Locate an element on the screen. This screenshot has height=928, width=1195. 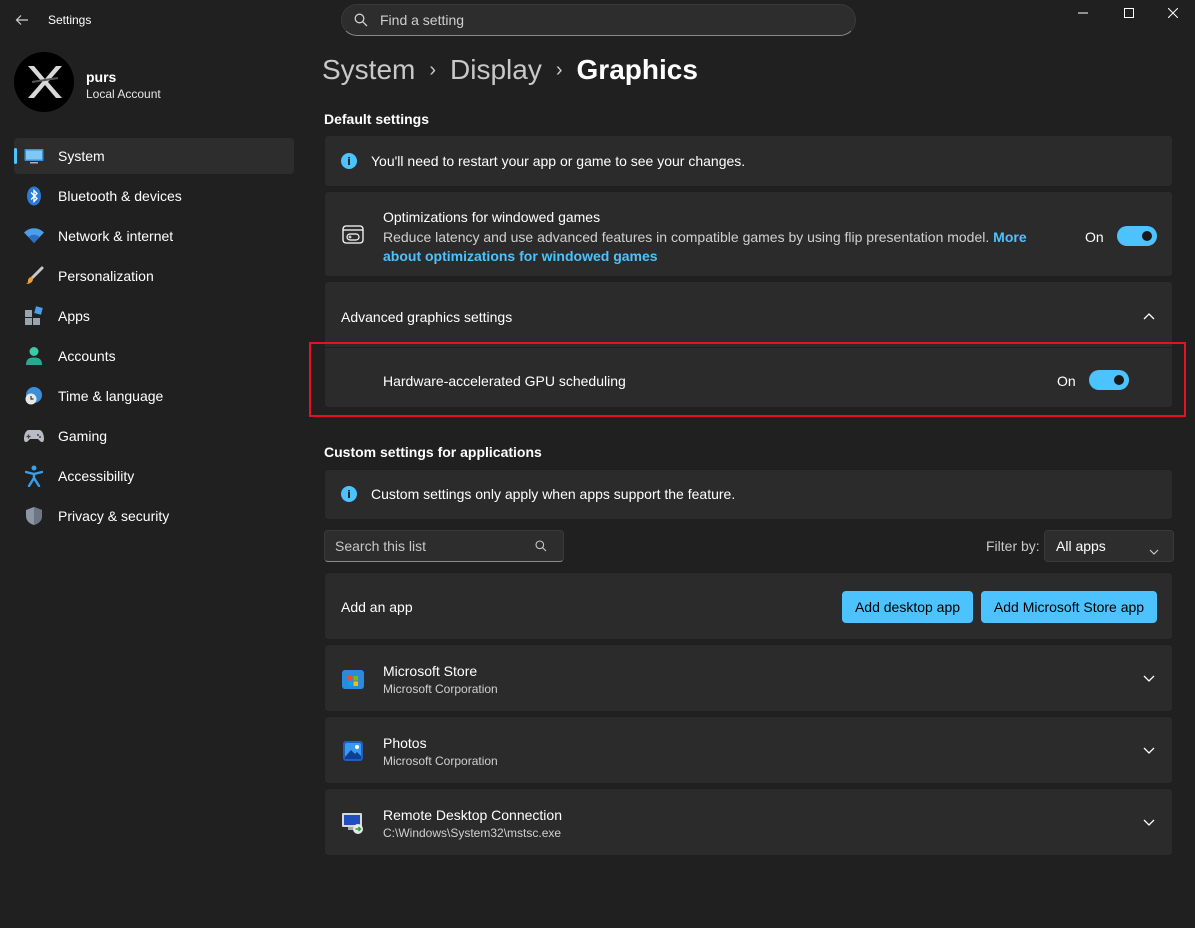
maximize-button is located at coordinates (1129, 13).